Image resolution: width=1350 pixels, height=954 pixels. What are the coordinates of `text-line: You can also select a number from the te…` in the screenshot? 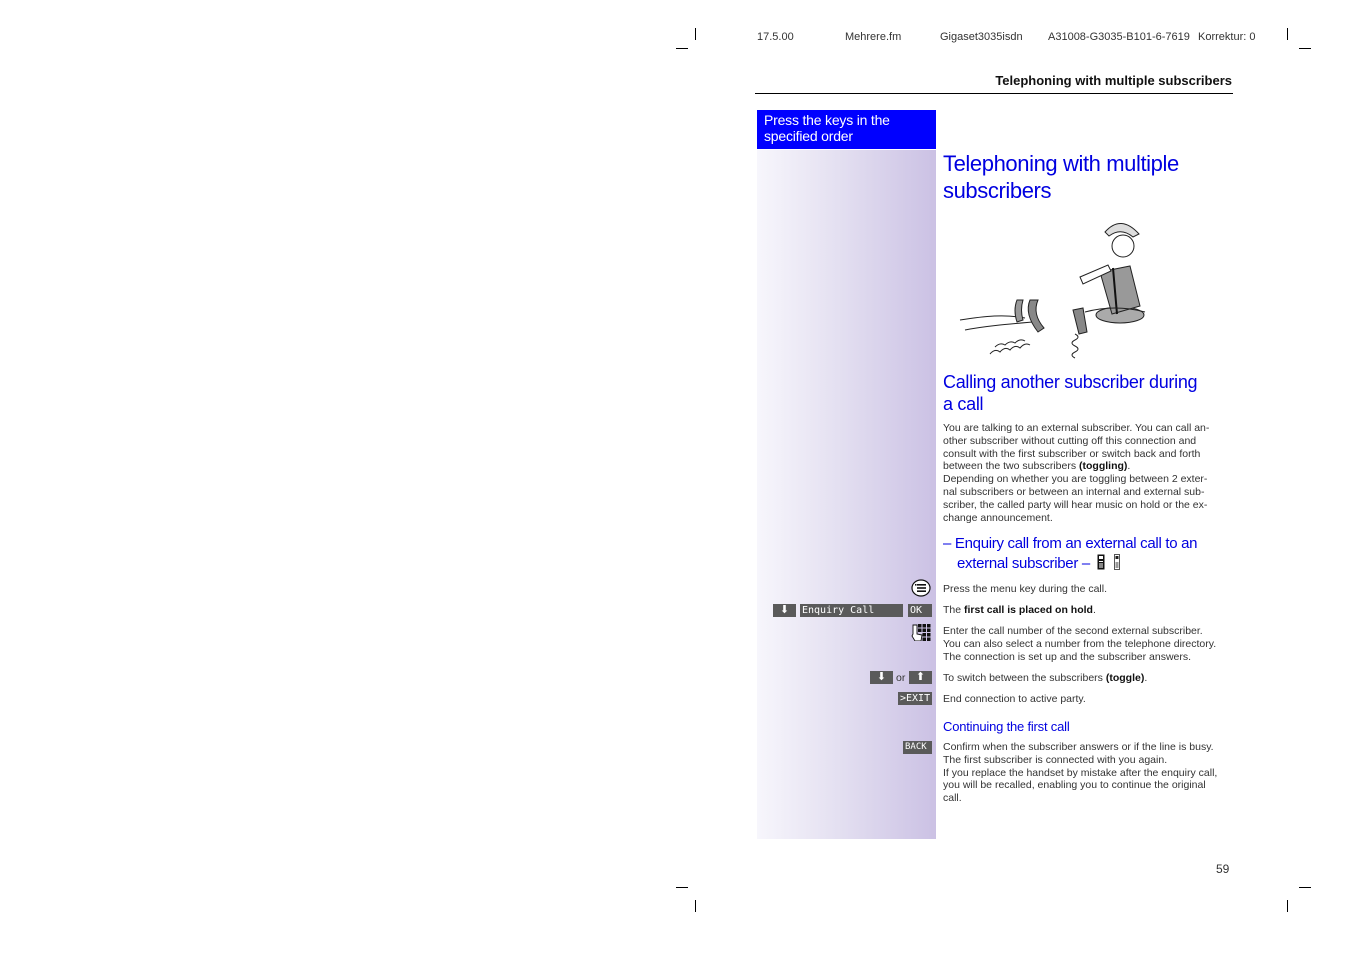 It's located at (1080, 643).